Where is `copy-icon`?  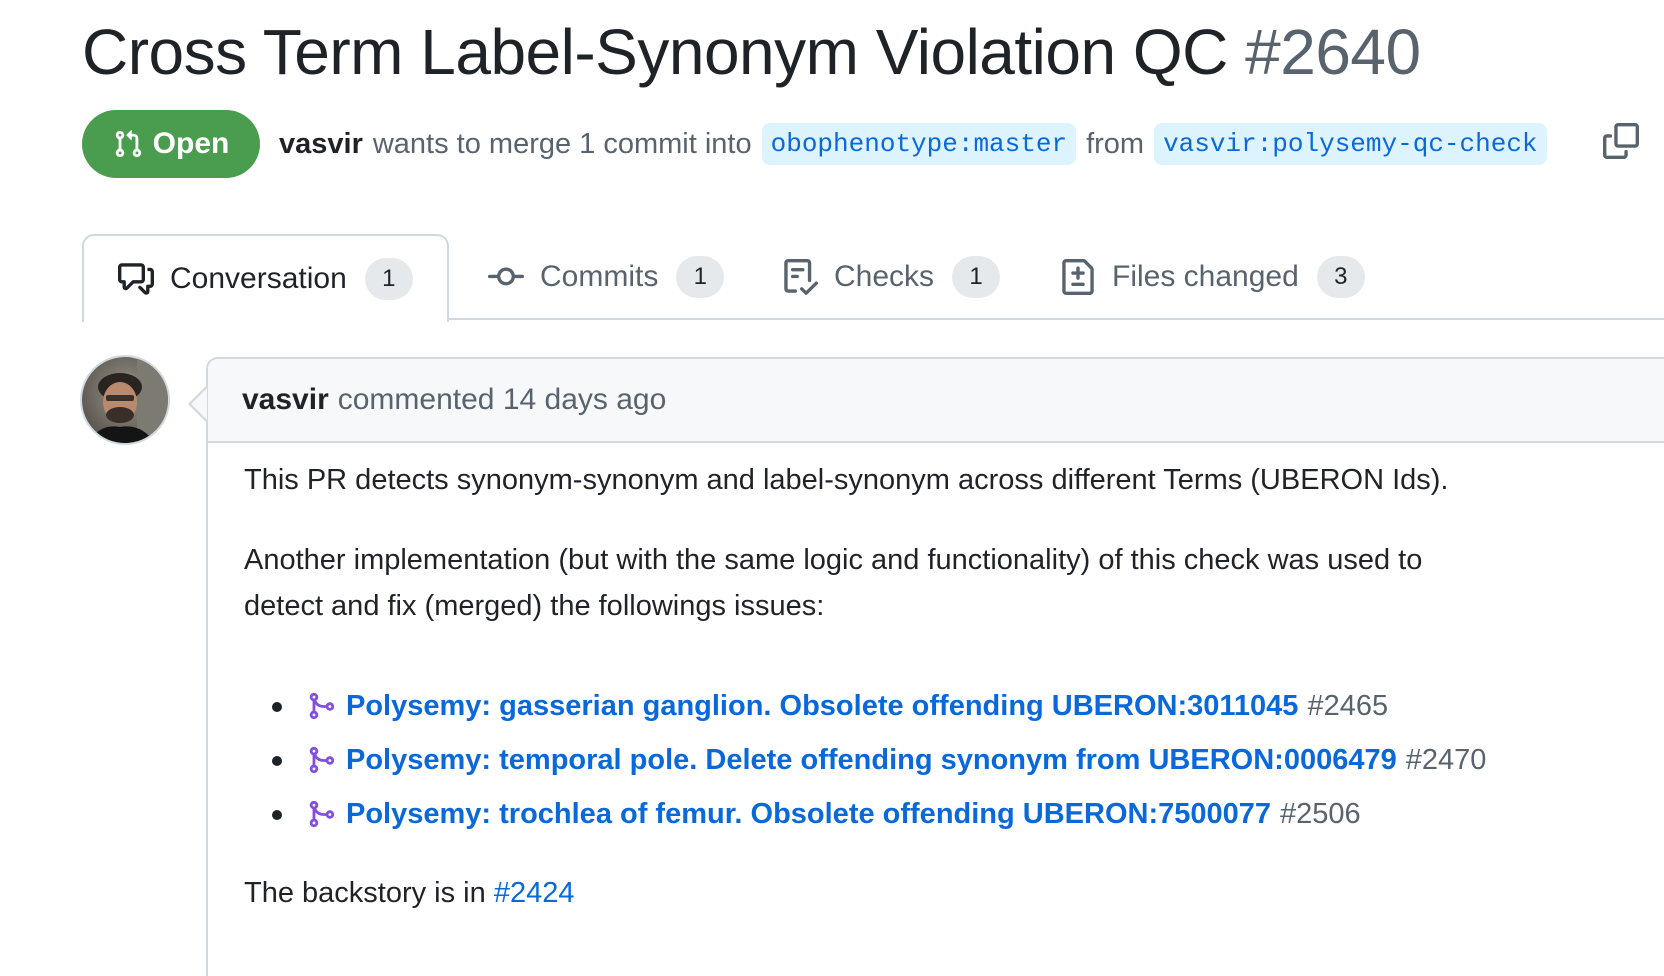 copy-icon is located at coordinates (1621, 141).